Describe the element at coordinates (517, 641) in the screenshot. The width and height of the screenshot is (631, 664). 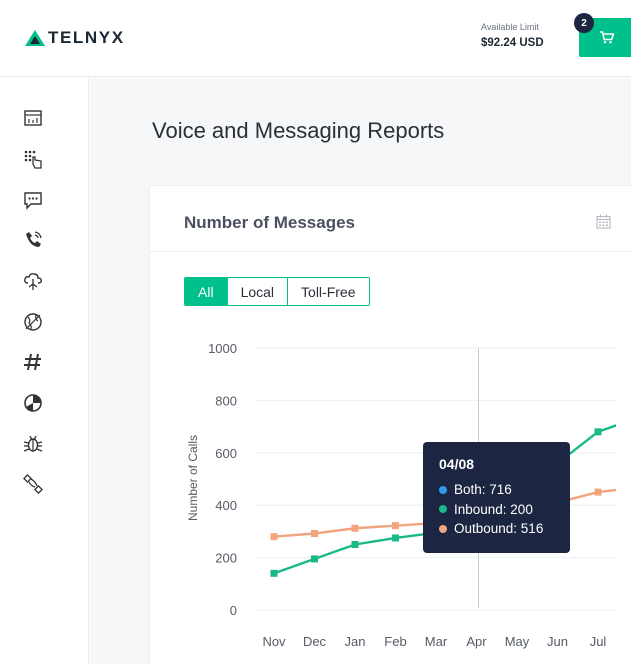
I see `x-tick-label: May` at that location.